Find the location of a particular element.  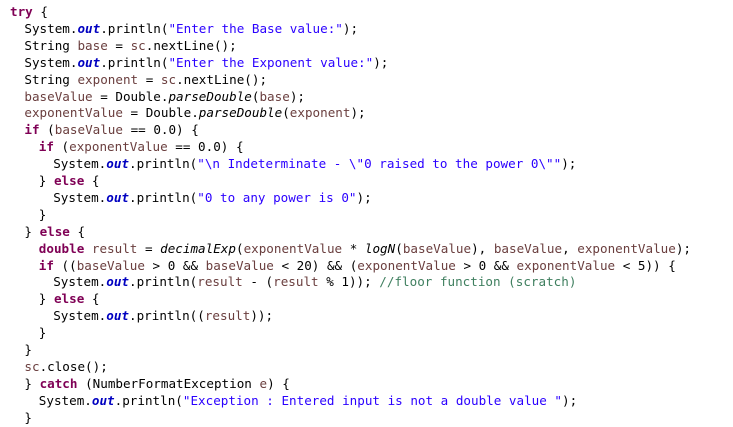

code-line: baseValue = Double.parseDouble(base); is located at coordinates (164, 97).